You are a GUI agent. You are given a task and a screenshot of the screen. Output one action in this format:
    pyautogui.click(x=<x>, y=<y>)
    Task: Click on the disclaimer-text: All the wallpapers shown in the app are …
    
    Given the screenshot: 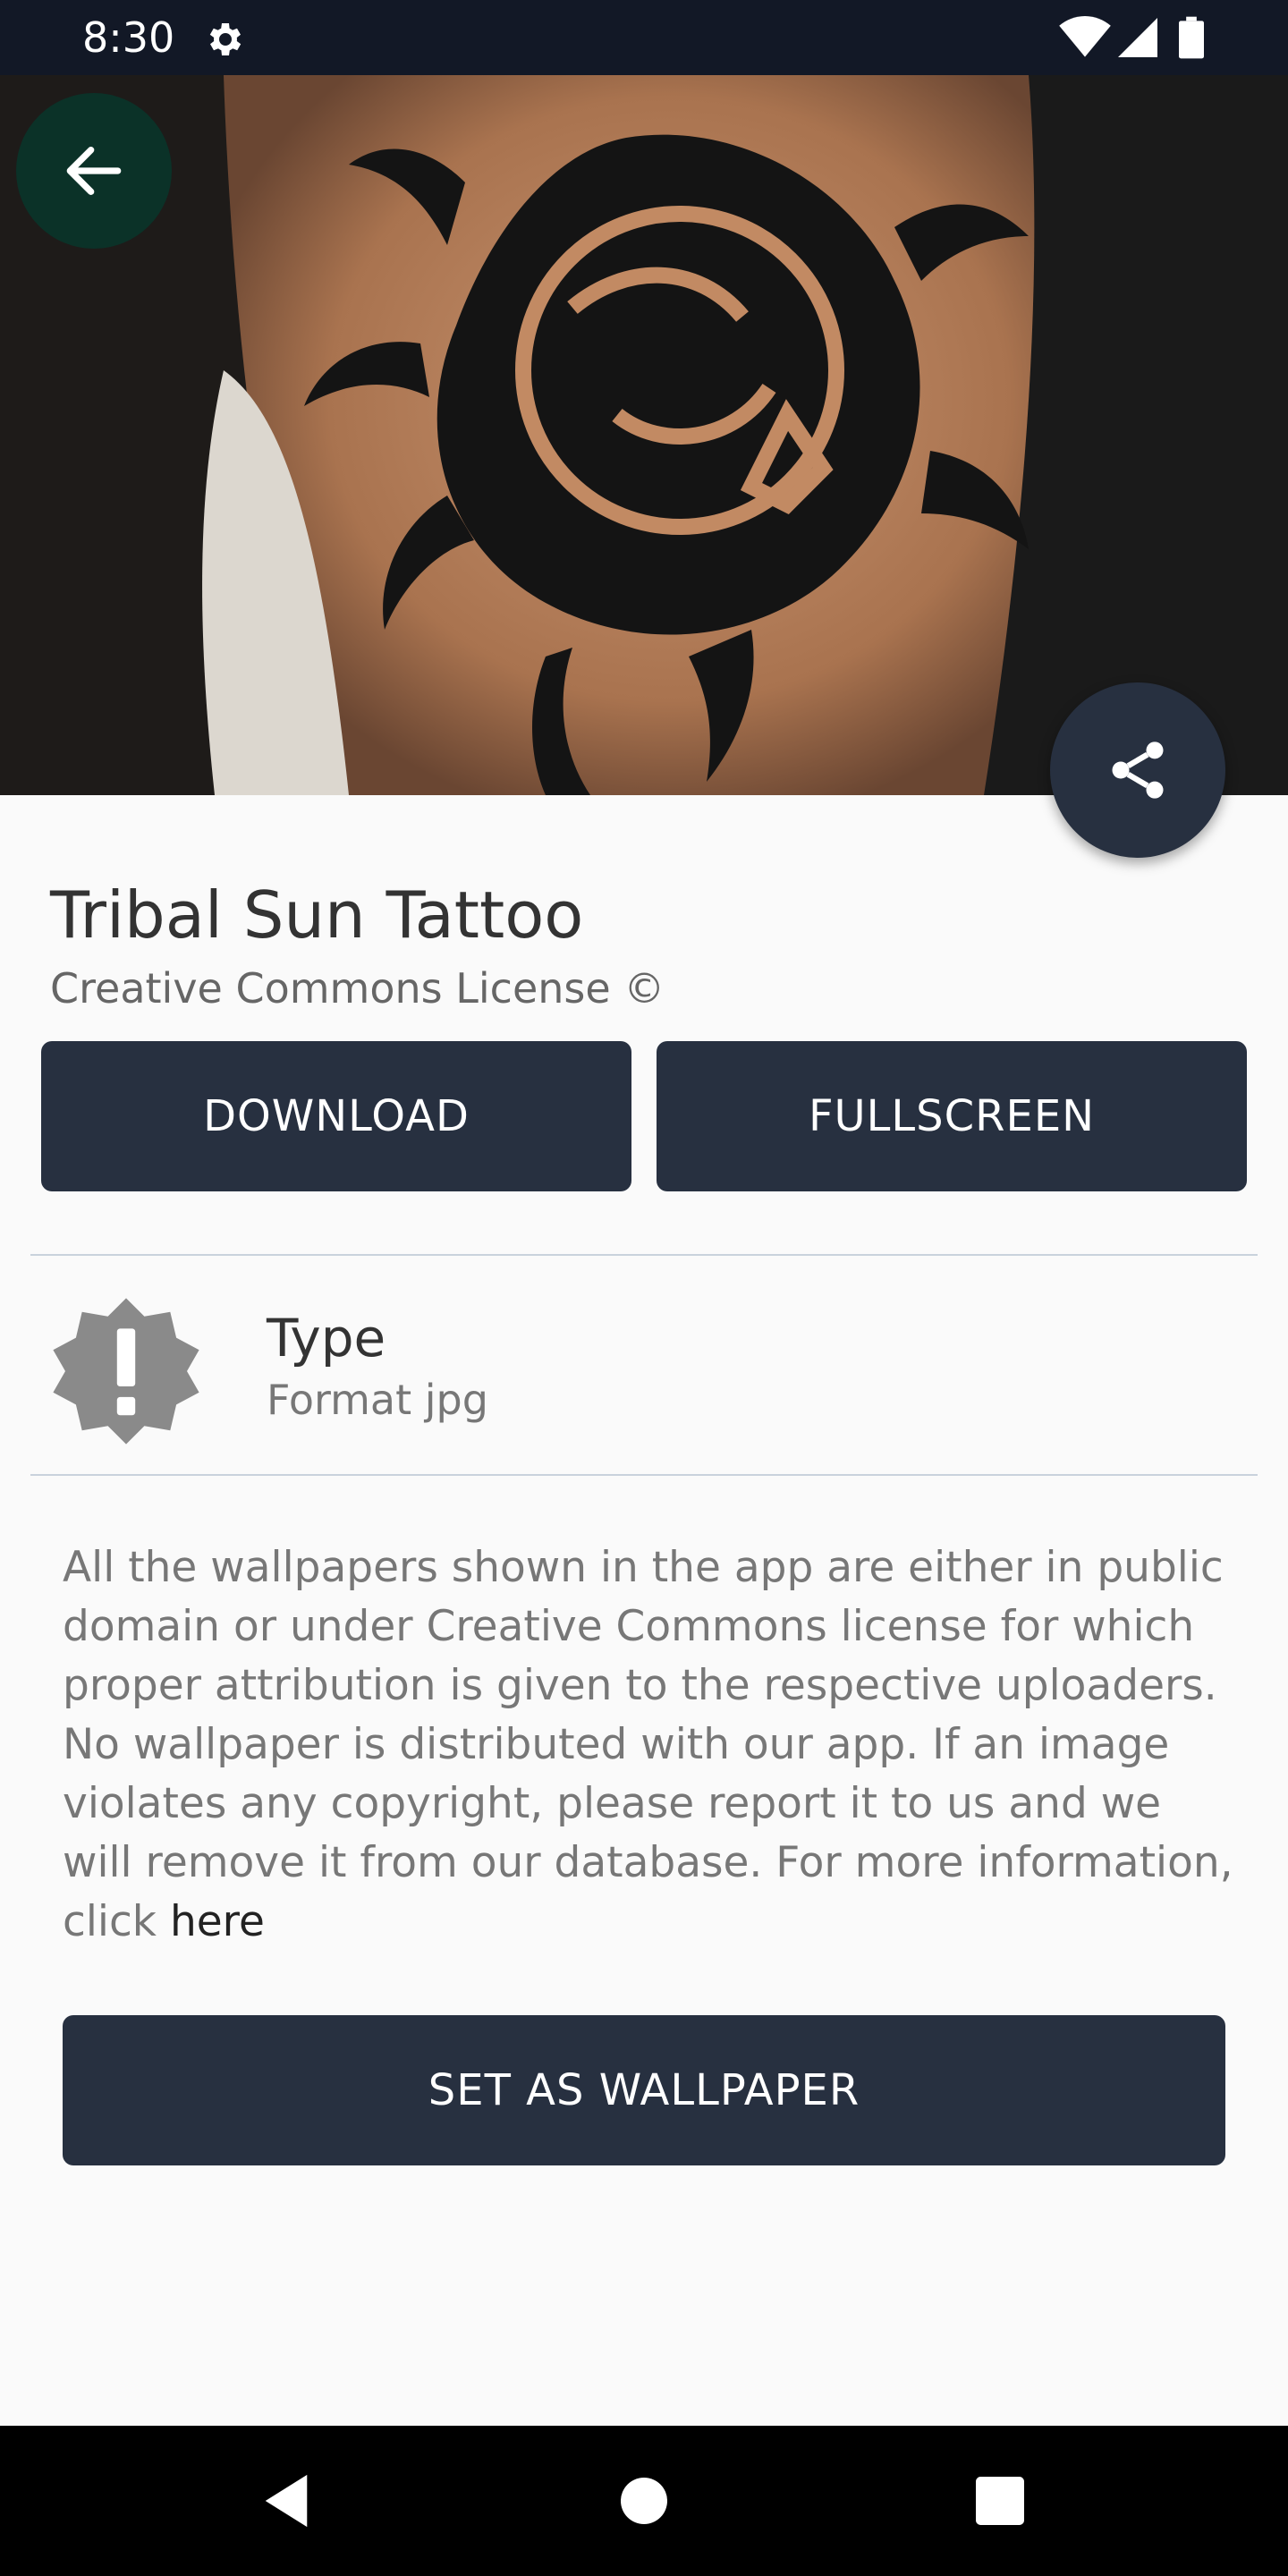 What is the action you would take?
    pyautogui.click(x=653, y=1745)
    